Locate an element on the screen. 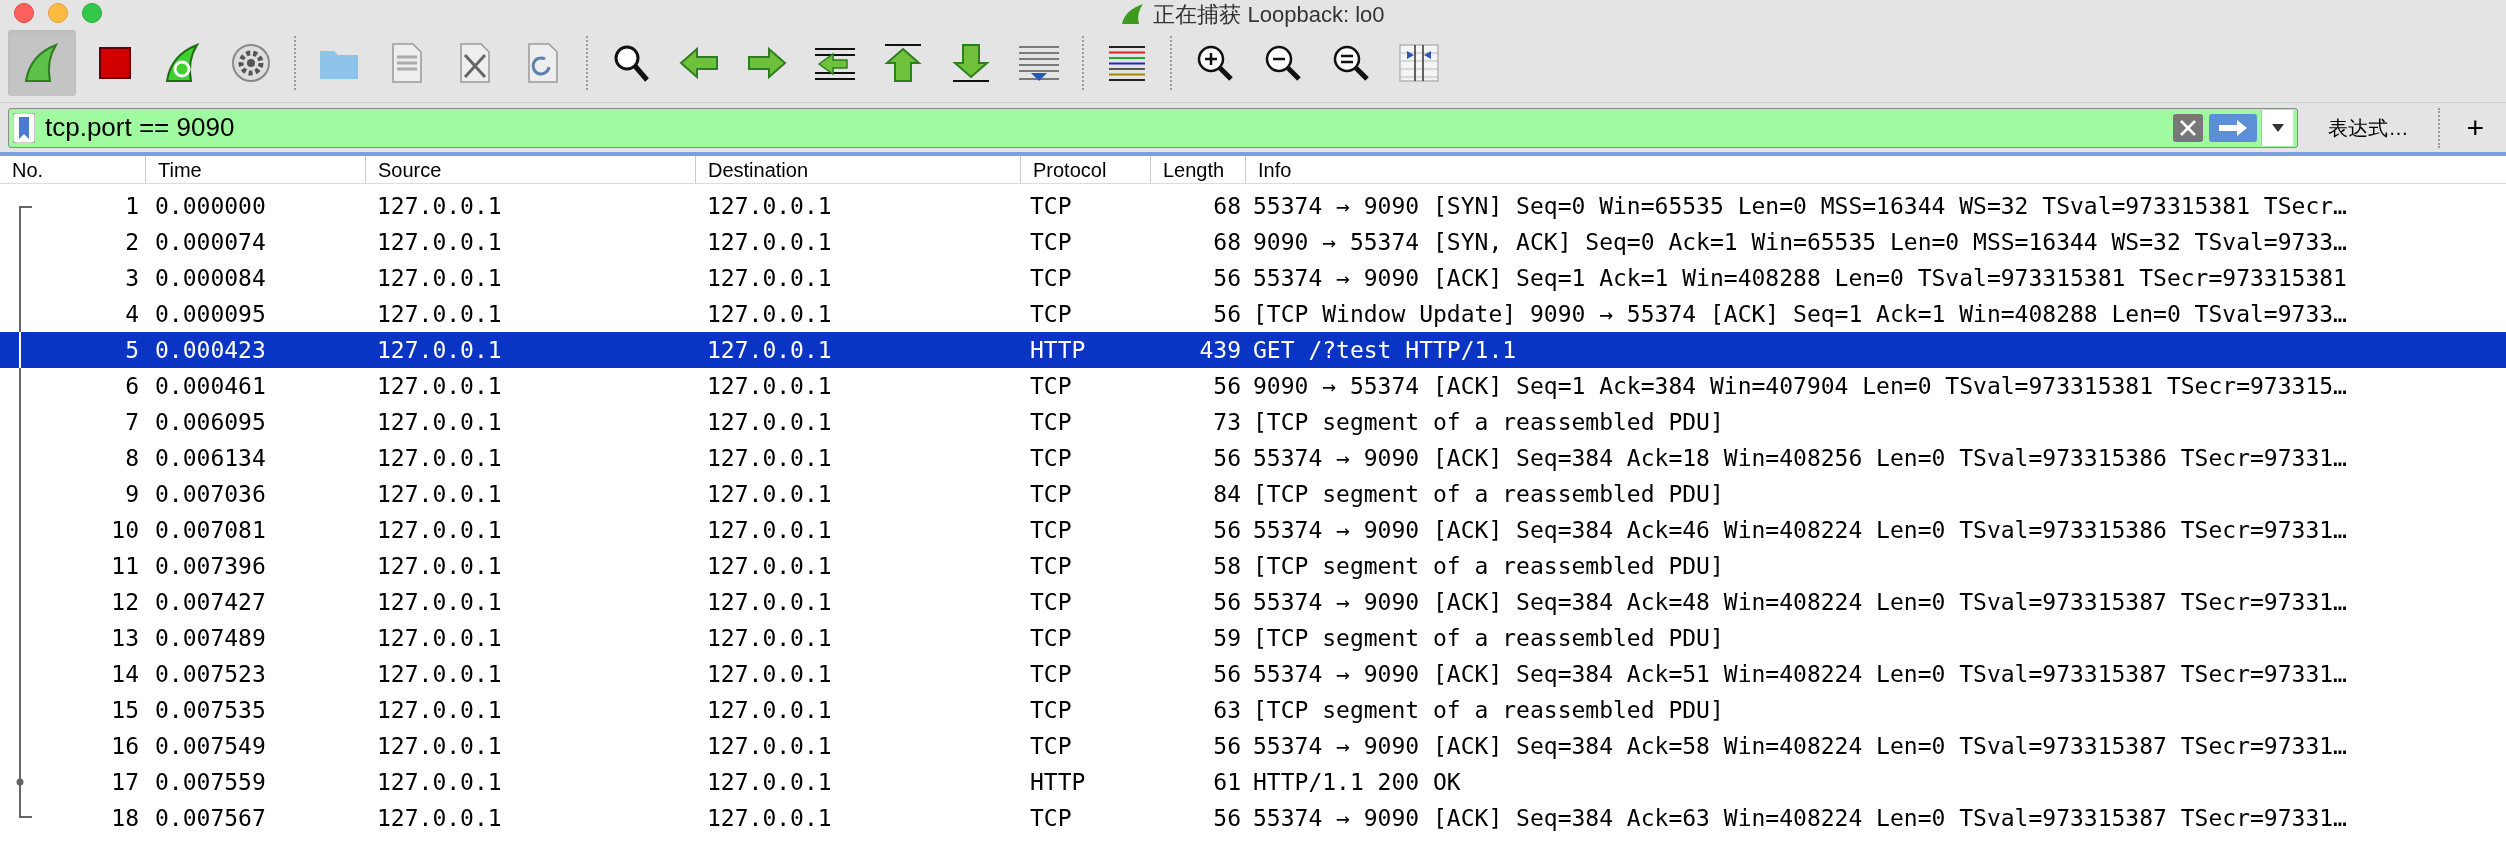 Image resolution: width=2506 pixels, height=854 pixels. table-cell: 55374 → 9090 [ACK] Seq=1 Ack=1 Win=408288 Len=0 TSval=973315381 TSecr=973315381 is located at coordinates (1800, 277).